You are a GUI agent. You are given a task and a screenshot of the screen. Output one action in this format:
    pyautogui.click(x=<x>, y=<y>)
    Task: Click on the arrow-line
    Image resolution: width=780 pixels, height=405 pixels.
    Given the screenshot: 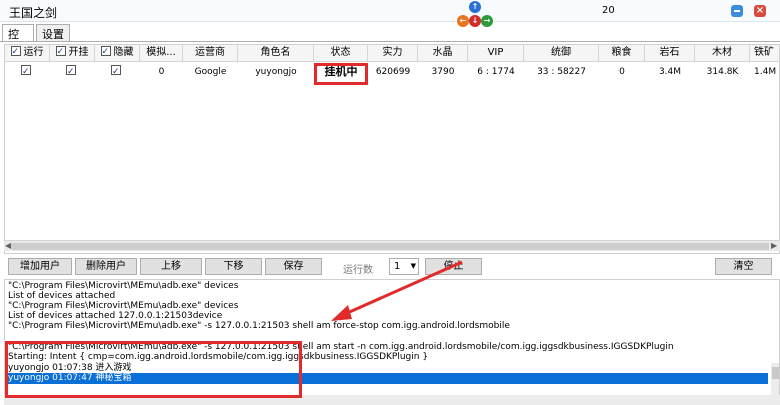 What is the action you would take?
    pyautogui.click(x=403, y=288)
    